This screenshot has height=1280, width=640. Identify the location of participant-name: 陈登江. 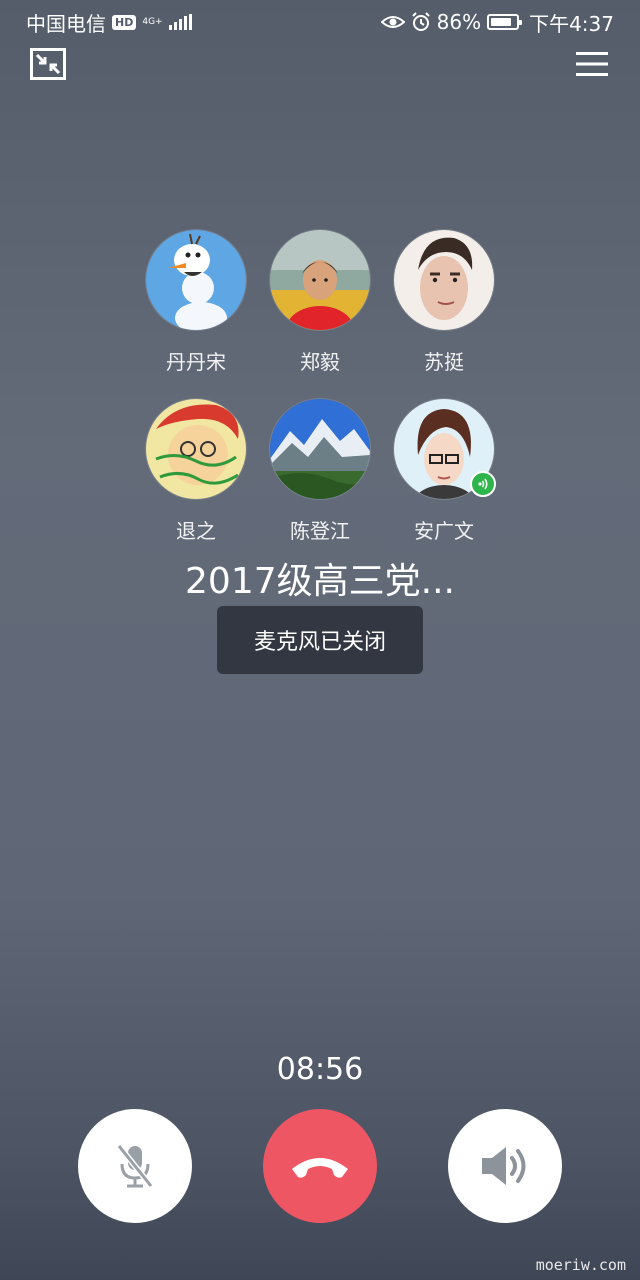
(320, 531).